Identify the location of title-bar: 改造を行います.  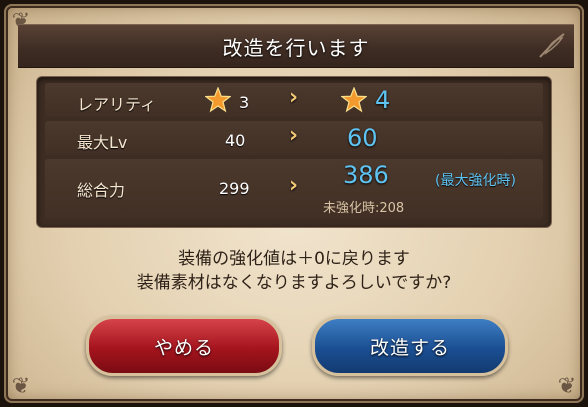
(296, 46).